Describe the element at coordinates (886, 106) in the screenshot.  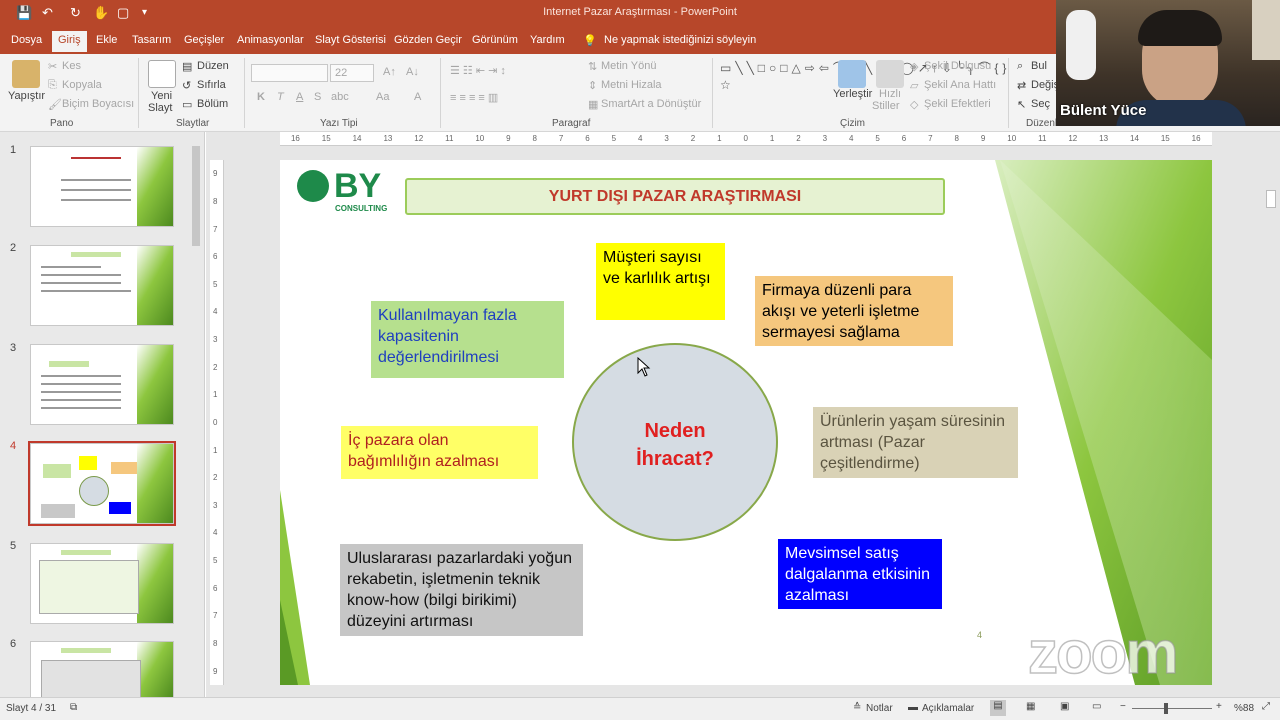
I see `quick-styles-label-2: Stiller` at that location.